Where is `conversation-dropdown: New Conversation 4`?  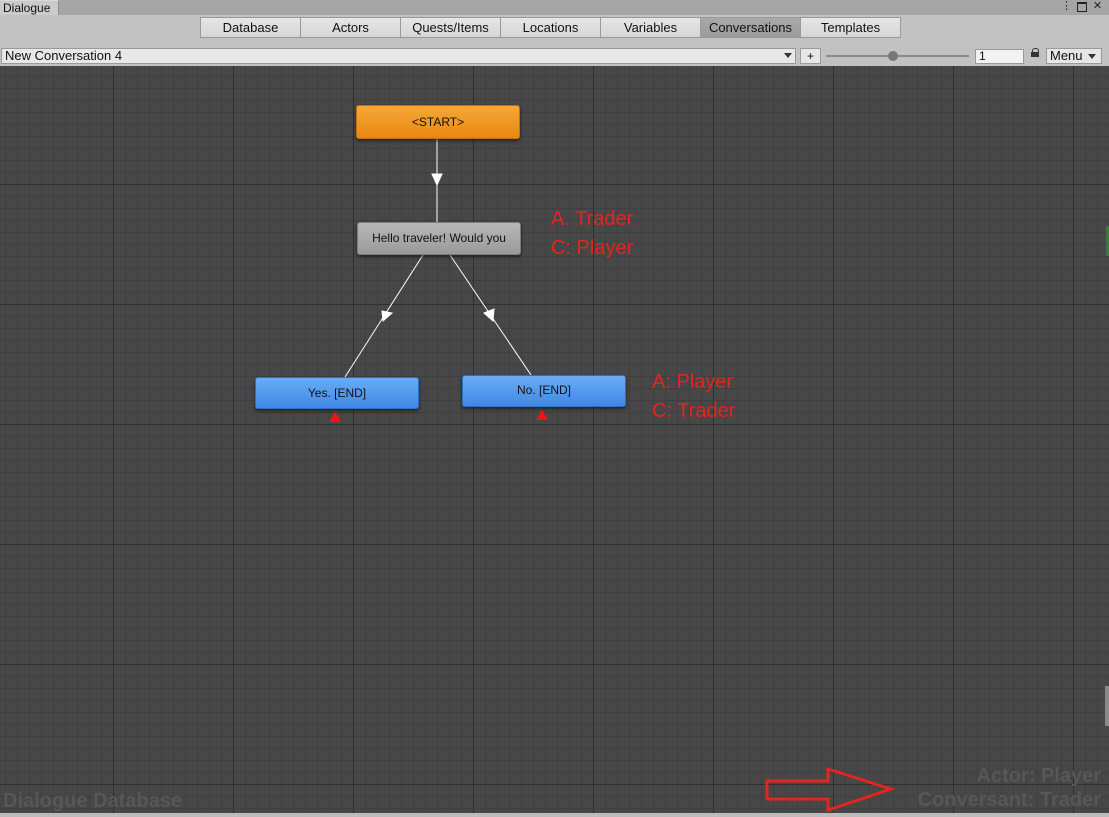
conversation-dropdown: New Conversation 4 is located at coordinates (398, 56).